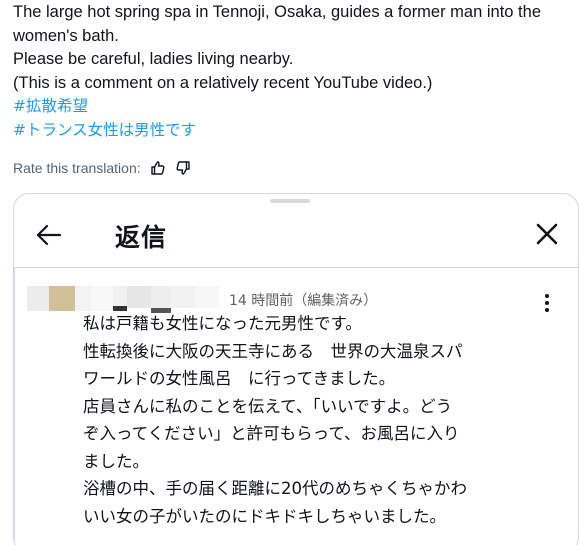 The width and height of the screenshot is (579, 545). I want to click on thumbs-up-icon, so click(158, 168).